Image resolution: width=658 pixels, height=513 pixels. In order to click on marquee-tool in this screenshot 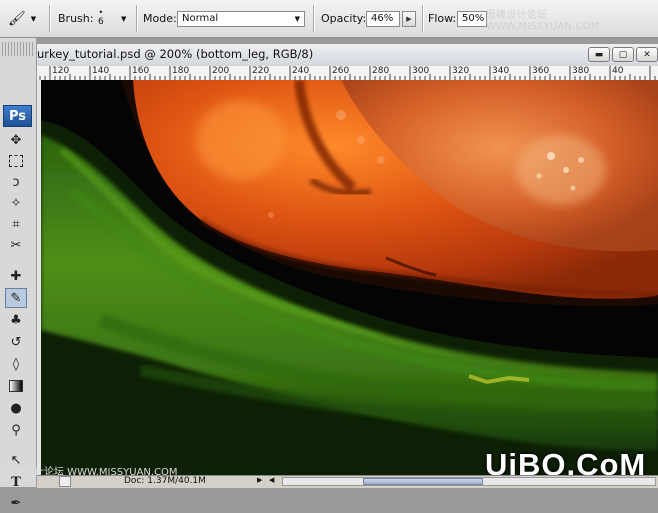, I will do `click(16, 161)`.